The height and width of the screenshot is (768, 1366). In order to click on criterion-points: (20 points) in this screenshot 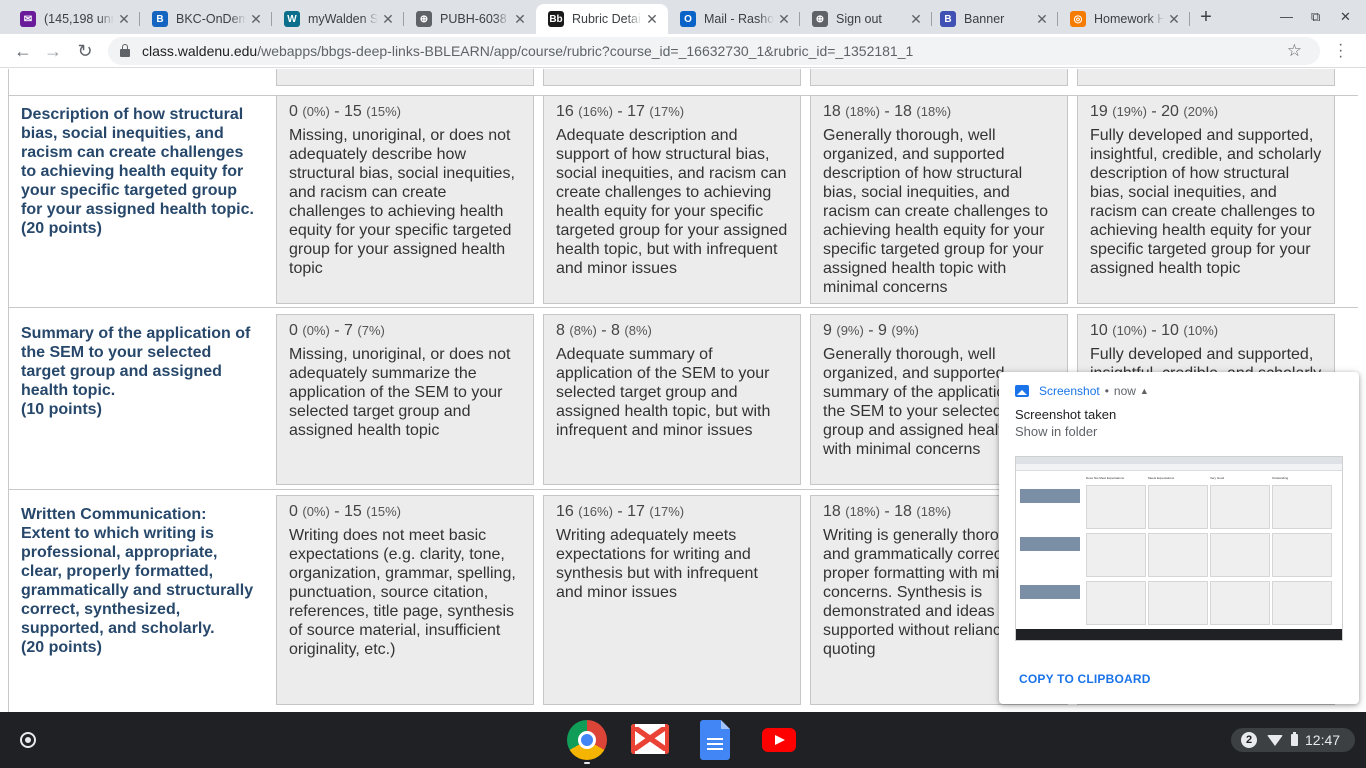, I will do `click(61, 647)`.